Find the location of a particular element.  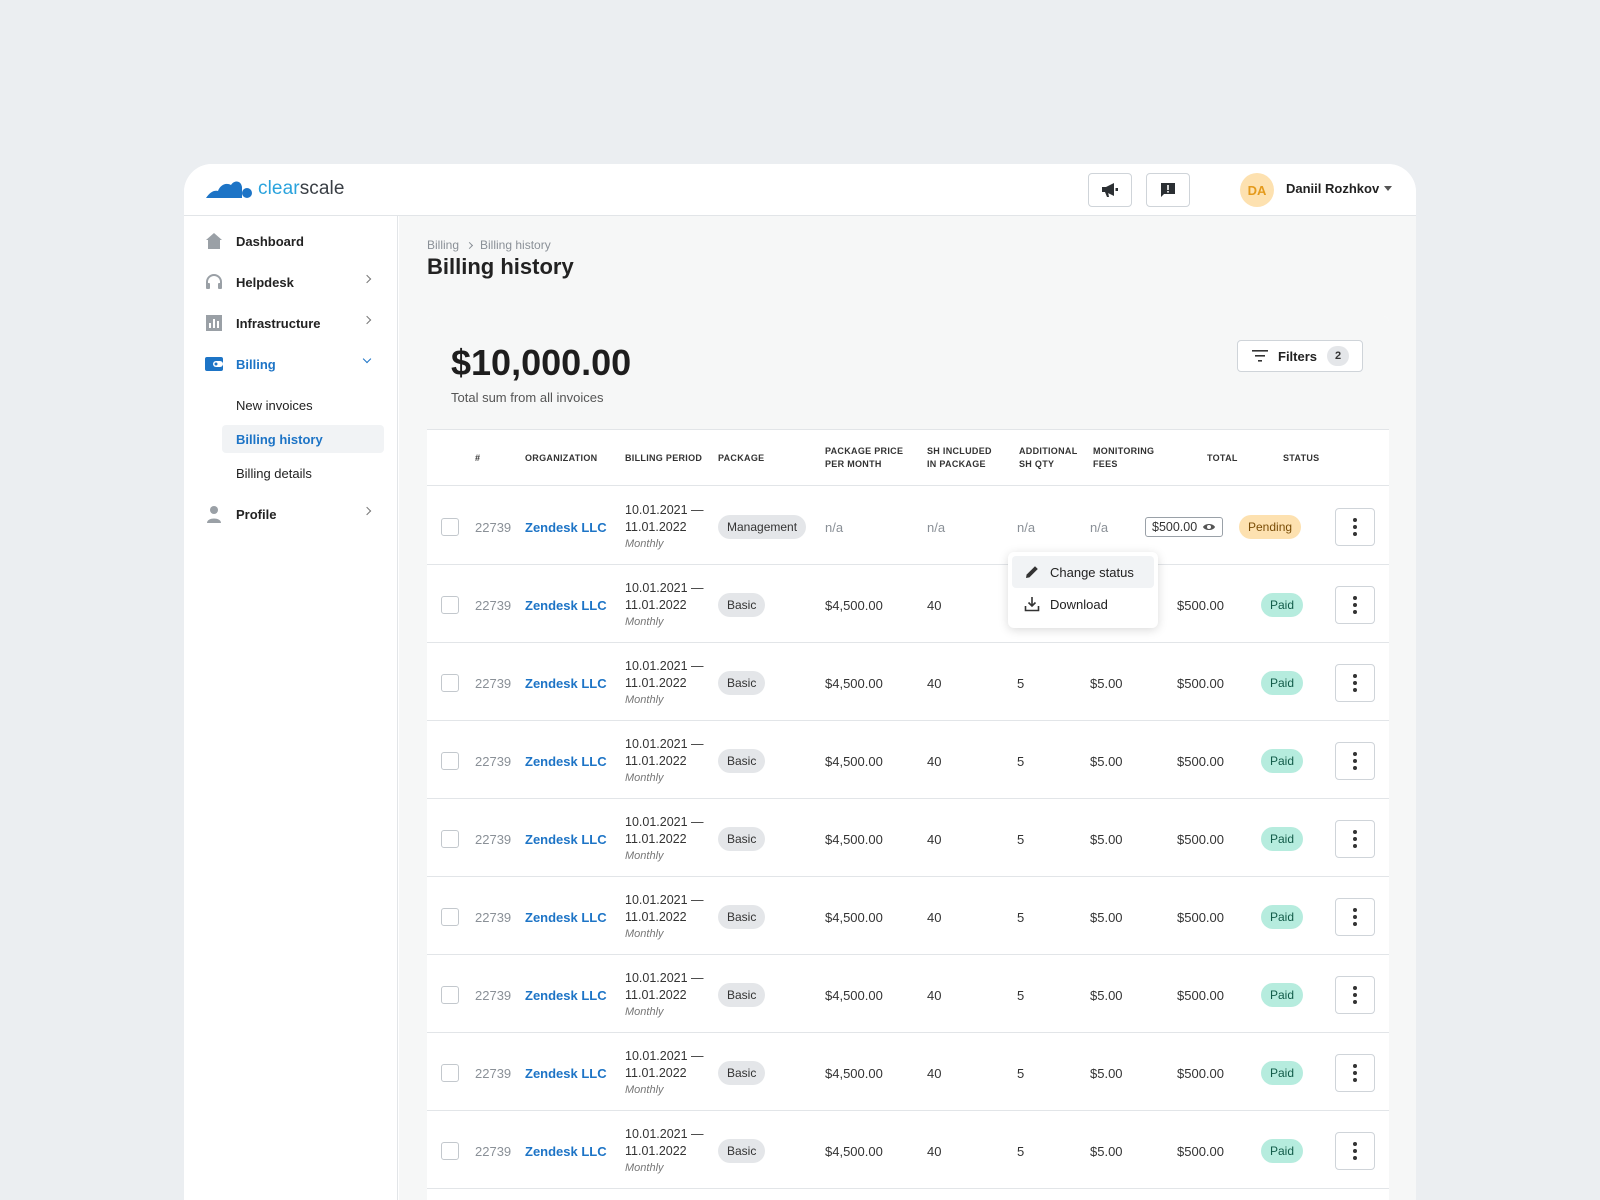

header-additional-sh: ADDITIONAL SH QTY is located at coordinates (1048, 458).